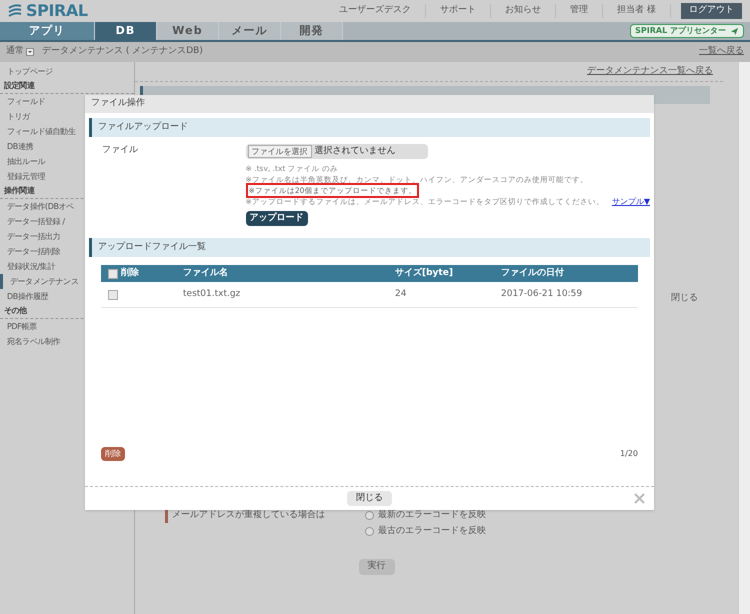  I want to click on table-cell-text: test01.txt.gz, so click(212, 294).